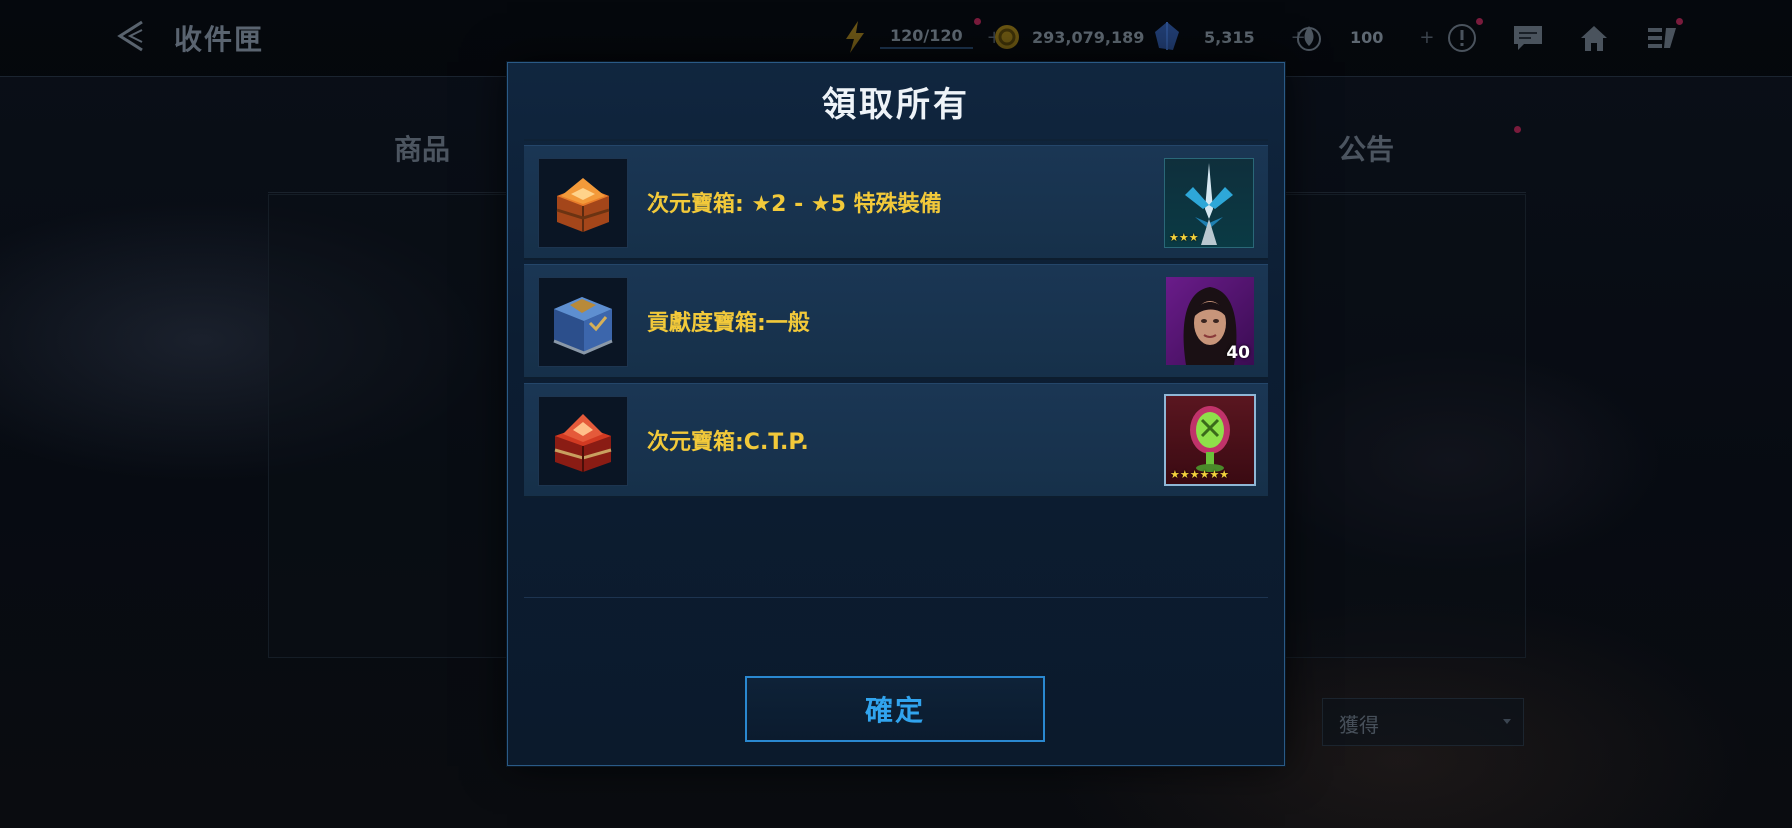 The width and height of the screenshot is (1792, 828). I want to click on item-stars: ★★★★★★, so click(1200, 474).